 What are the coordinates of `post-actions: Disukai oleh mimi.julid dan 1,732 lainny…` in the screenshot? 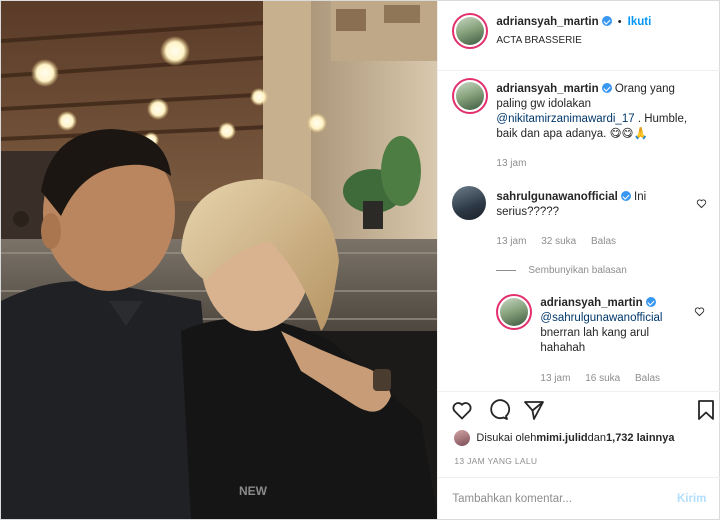 It's located at (579, 428).